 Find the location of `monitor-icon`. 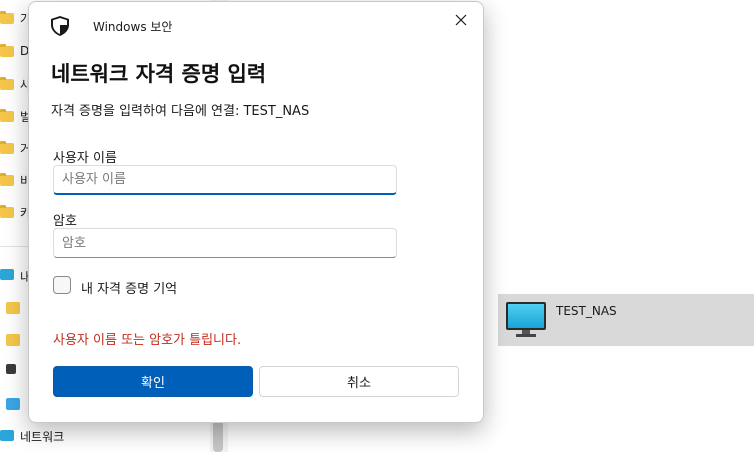

monitor-icon is located at coordinates (526, 316).